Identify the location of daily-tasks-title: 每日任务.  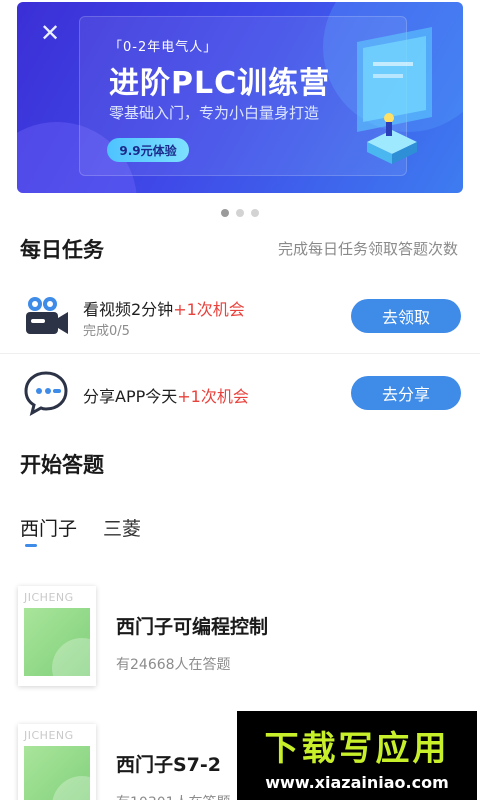
(62, 250).